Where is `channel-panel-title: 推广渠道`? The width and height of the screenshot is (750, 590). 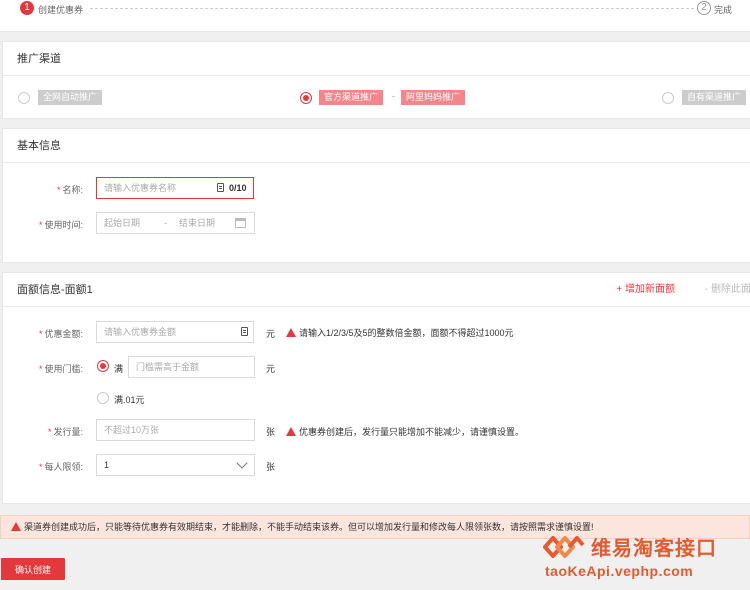 channel-panel-title: 推广渠道 is located at coordinates (376, 59).